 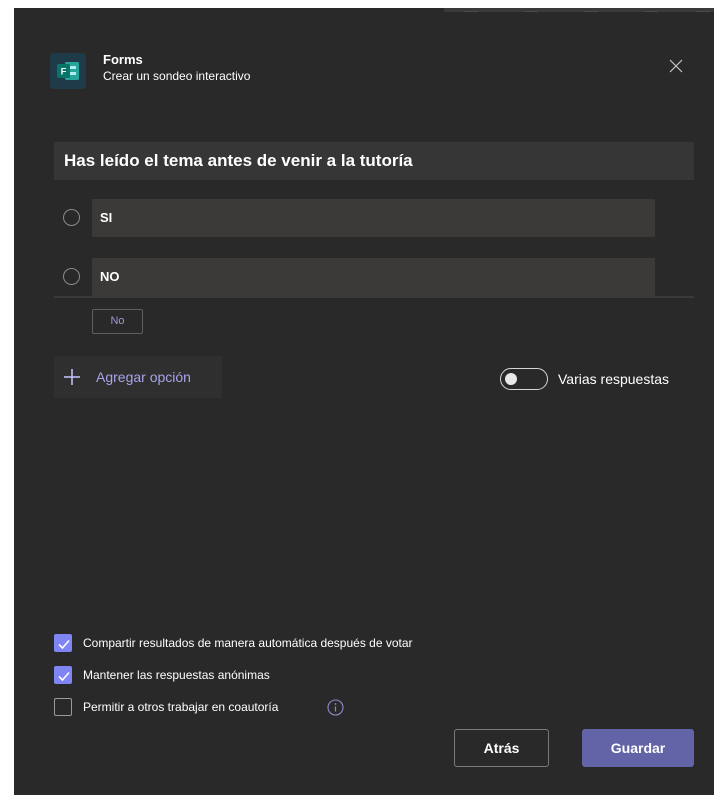 I want to click on close-icon, so click(x=676, y=66).